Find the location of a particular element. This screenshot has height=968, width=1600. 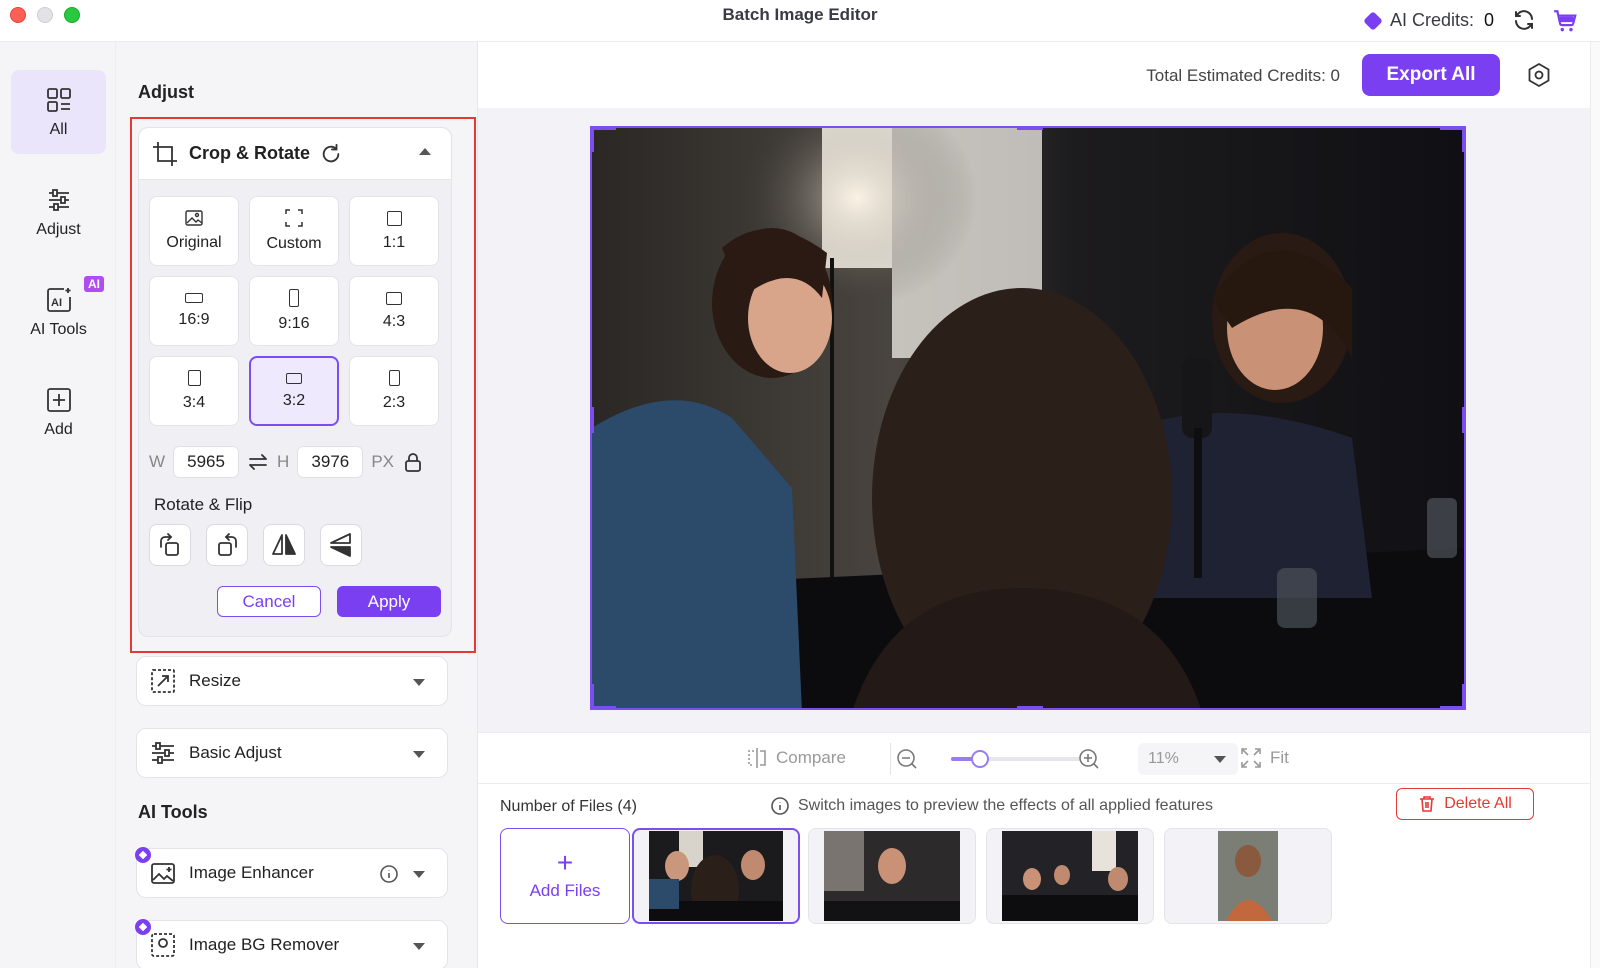

bg-remover-accordion: Image BG Remover is located at coordinates (291, 943).